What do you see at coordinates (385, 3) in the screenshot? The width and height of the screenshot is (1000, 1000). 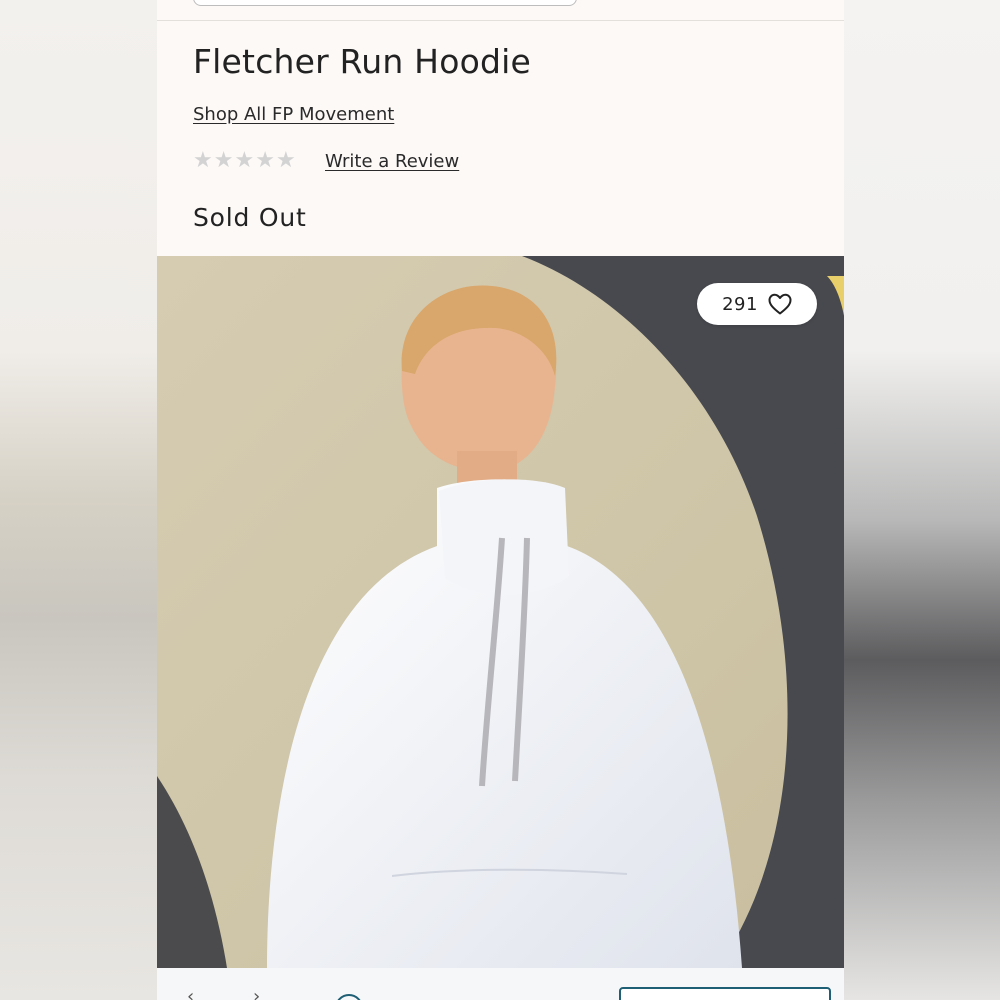 I see `search-input` at bounding box center [385, 3].